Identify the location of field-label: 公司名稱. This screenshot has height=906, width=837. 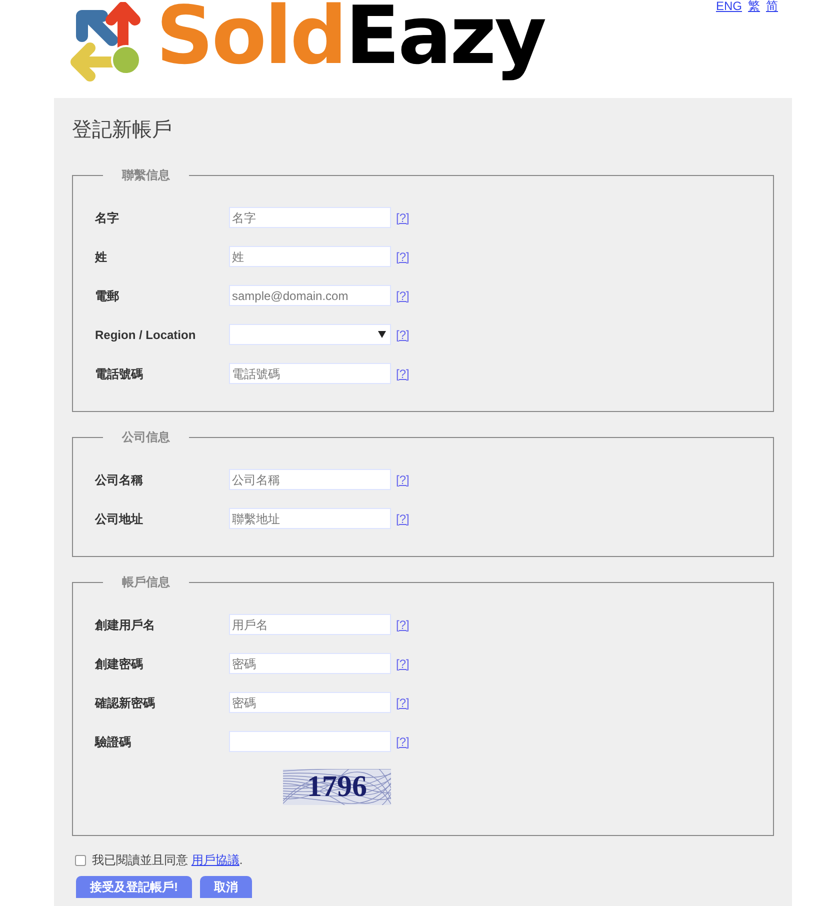
(119, 480).